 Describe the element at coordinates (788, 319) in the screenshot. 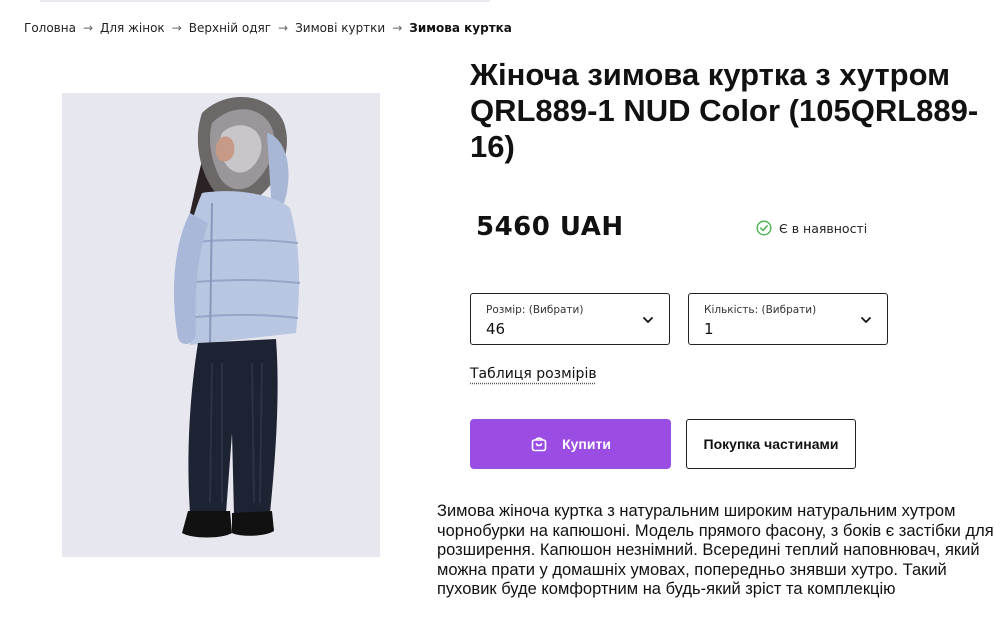

I see `quantity-select: Кількість: (Вибрати) 1` at that location.